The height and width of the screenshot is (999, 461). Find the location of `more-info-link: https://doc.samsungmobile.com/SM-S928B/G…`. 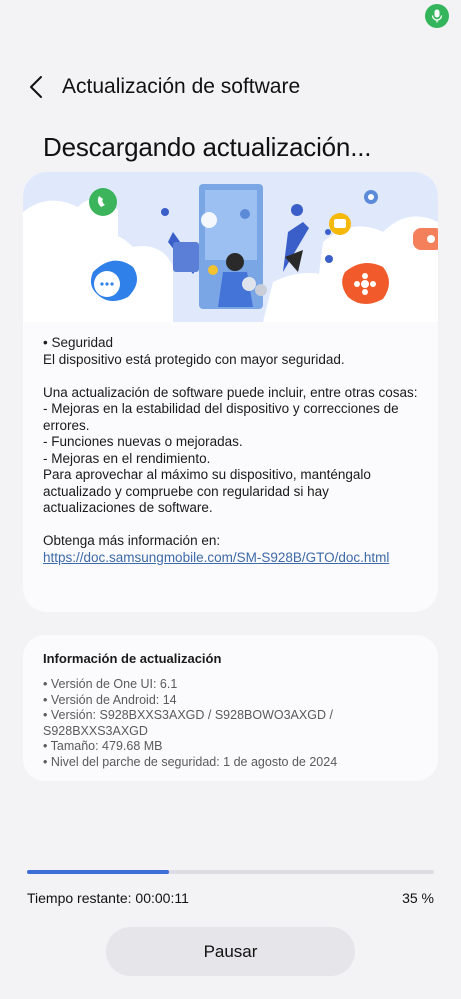

more-info-link: https://doc.samsungmobile.com/SM-S928B/G… is located at coordinates (216, 557).